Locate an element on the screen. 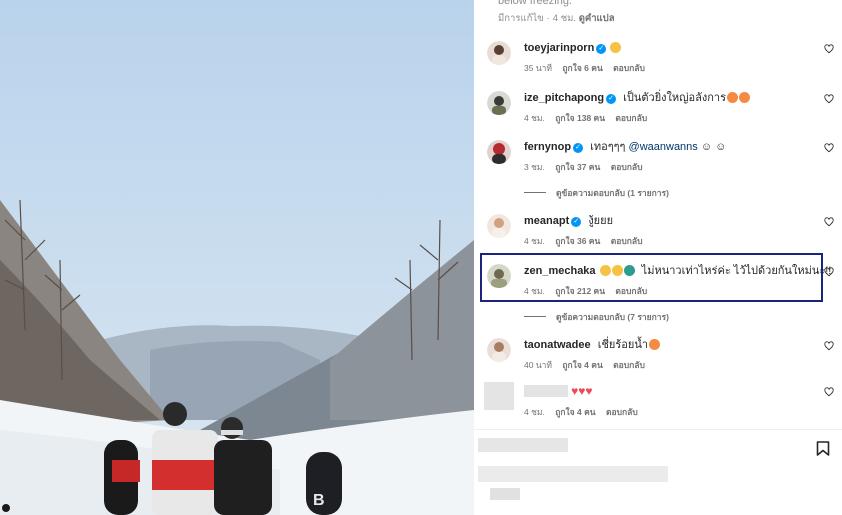  view-replies-label: ดูข้อความตอบกลับ (7 รายการ) is located at coordinates (612, 317).